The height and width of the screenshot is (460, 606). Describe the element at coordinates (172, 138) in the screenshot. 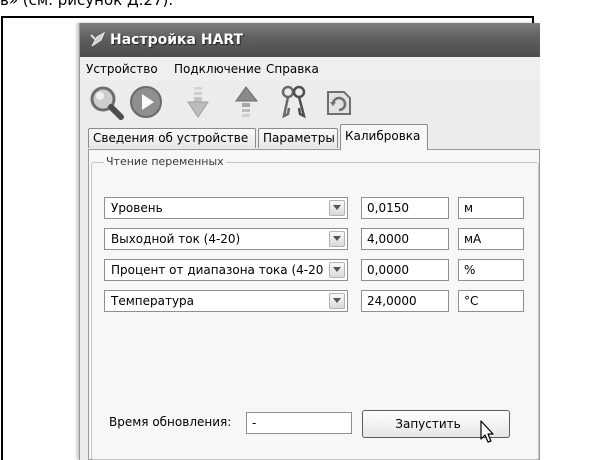

I see `tab-device-info: Сведения об устройстве` at that location.